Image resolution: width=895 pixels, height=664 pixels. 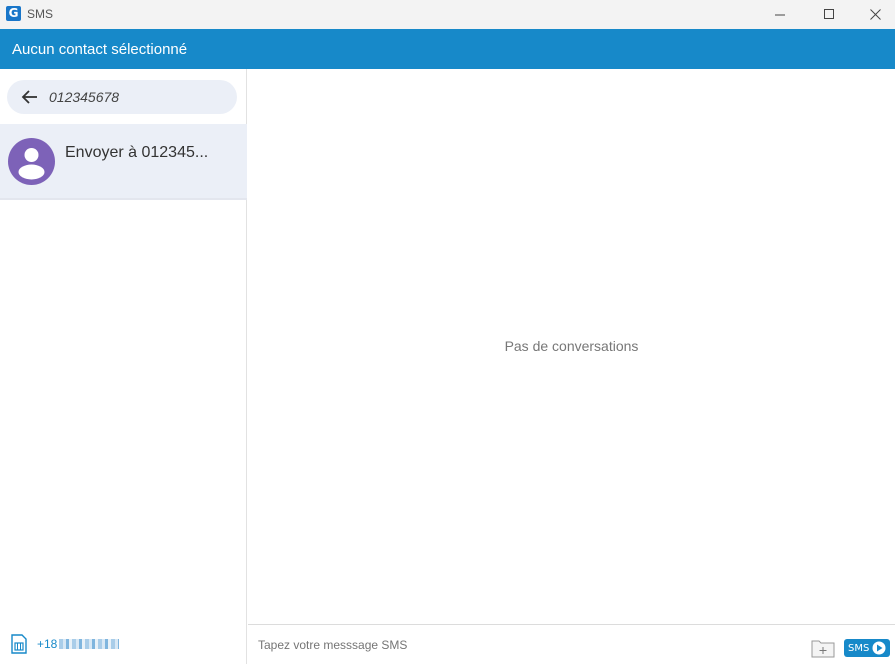 I want to click on message-input, so click(x=518, y=645).